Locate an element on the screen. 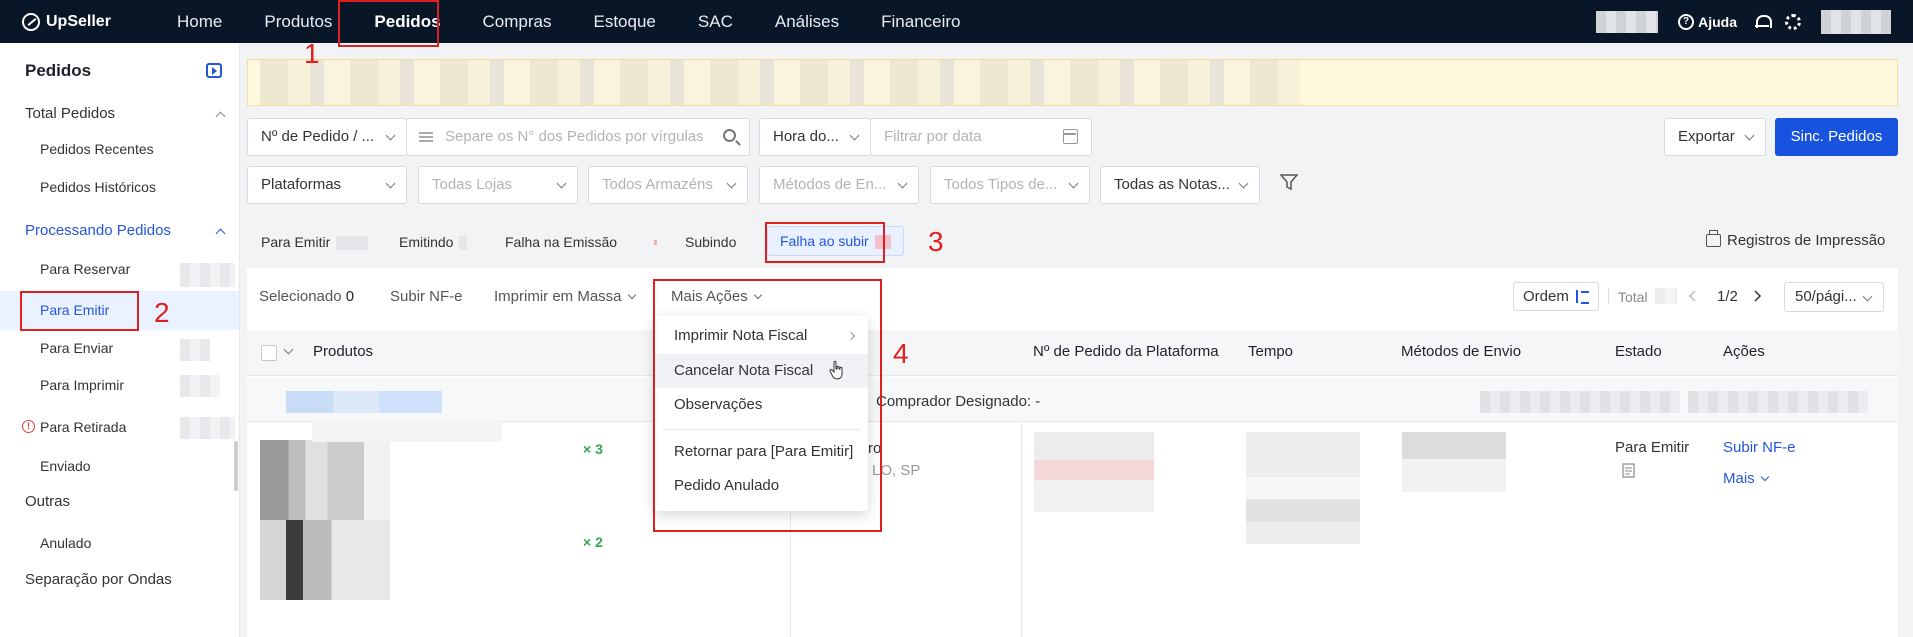 The image size is (1913, 637). tab-emitindo: Emitindo is located at coordinates (433, 242).